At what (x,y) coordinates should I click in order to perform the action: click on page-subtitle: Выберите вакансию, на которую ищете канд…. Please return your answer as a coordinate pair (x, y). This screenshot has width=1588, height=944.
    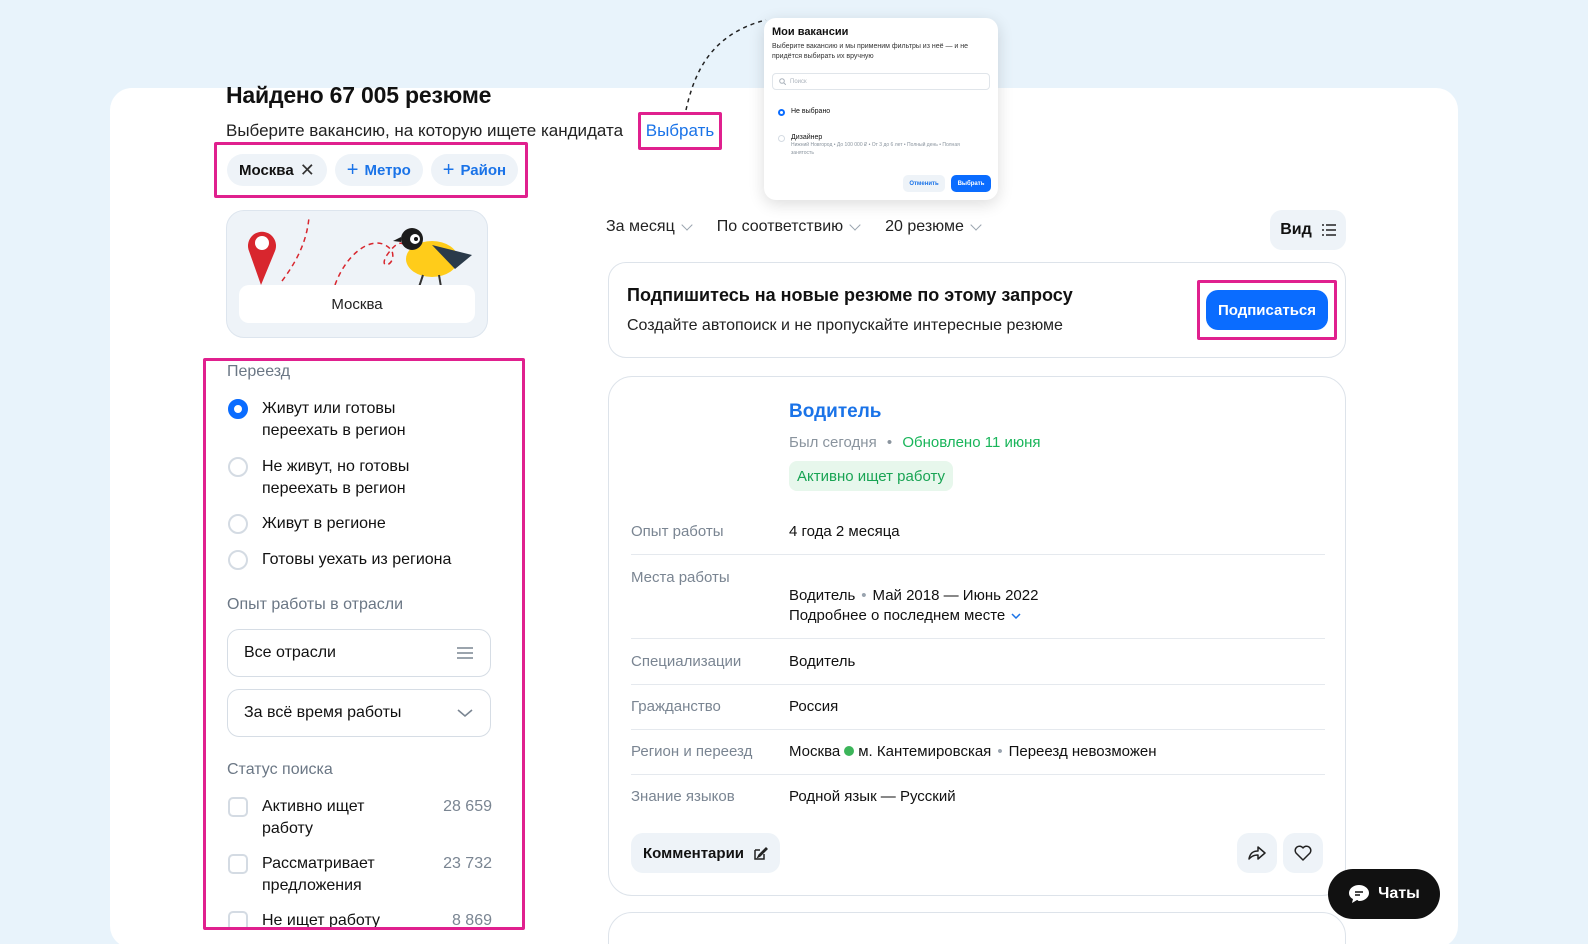
    Looking at the image, I should click on (425, 130).